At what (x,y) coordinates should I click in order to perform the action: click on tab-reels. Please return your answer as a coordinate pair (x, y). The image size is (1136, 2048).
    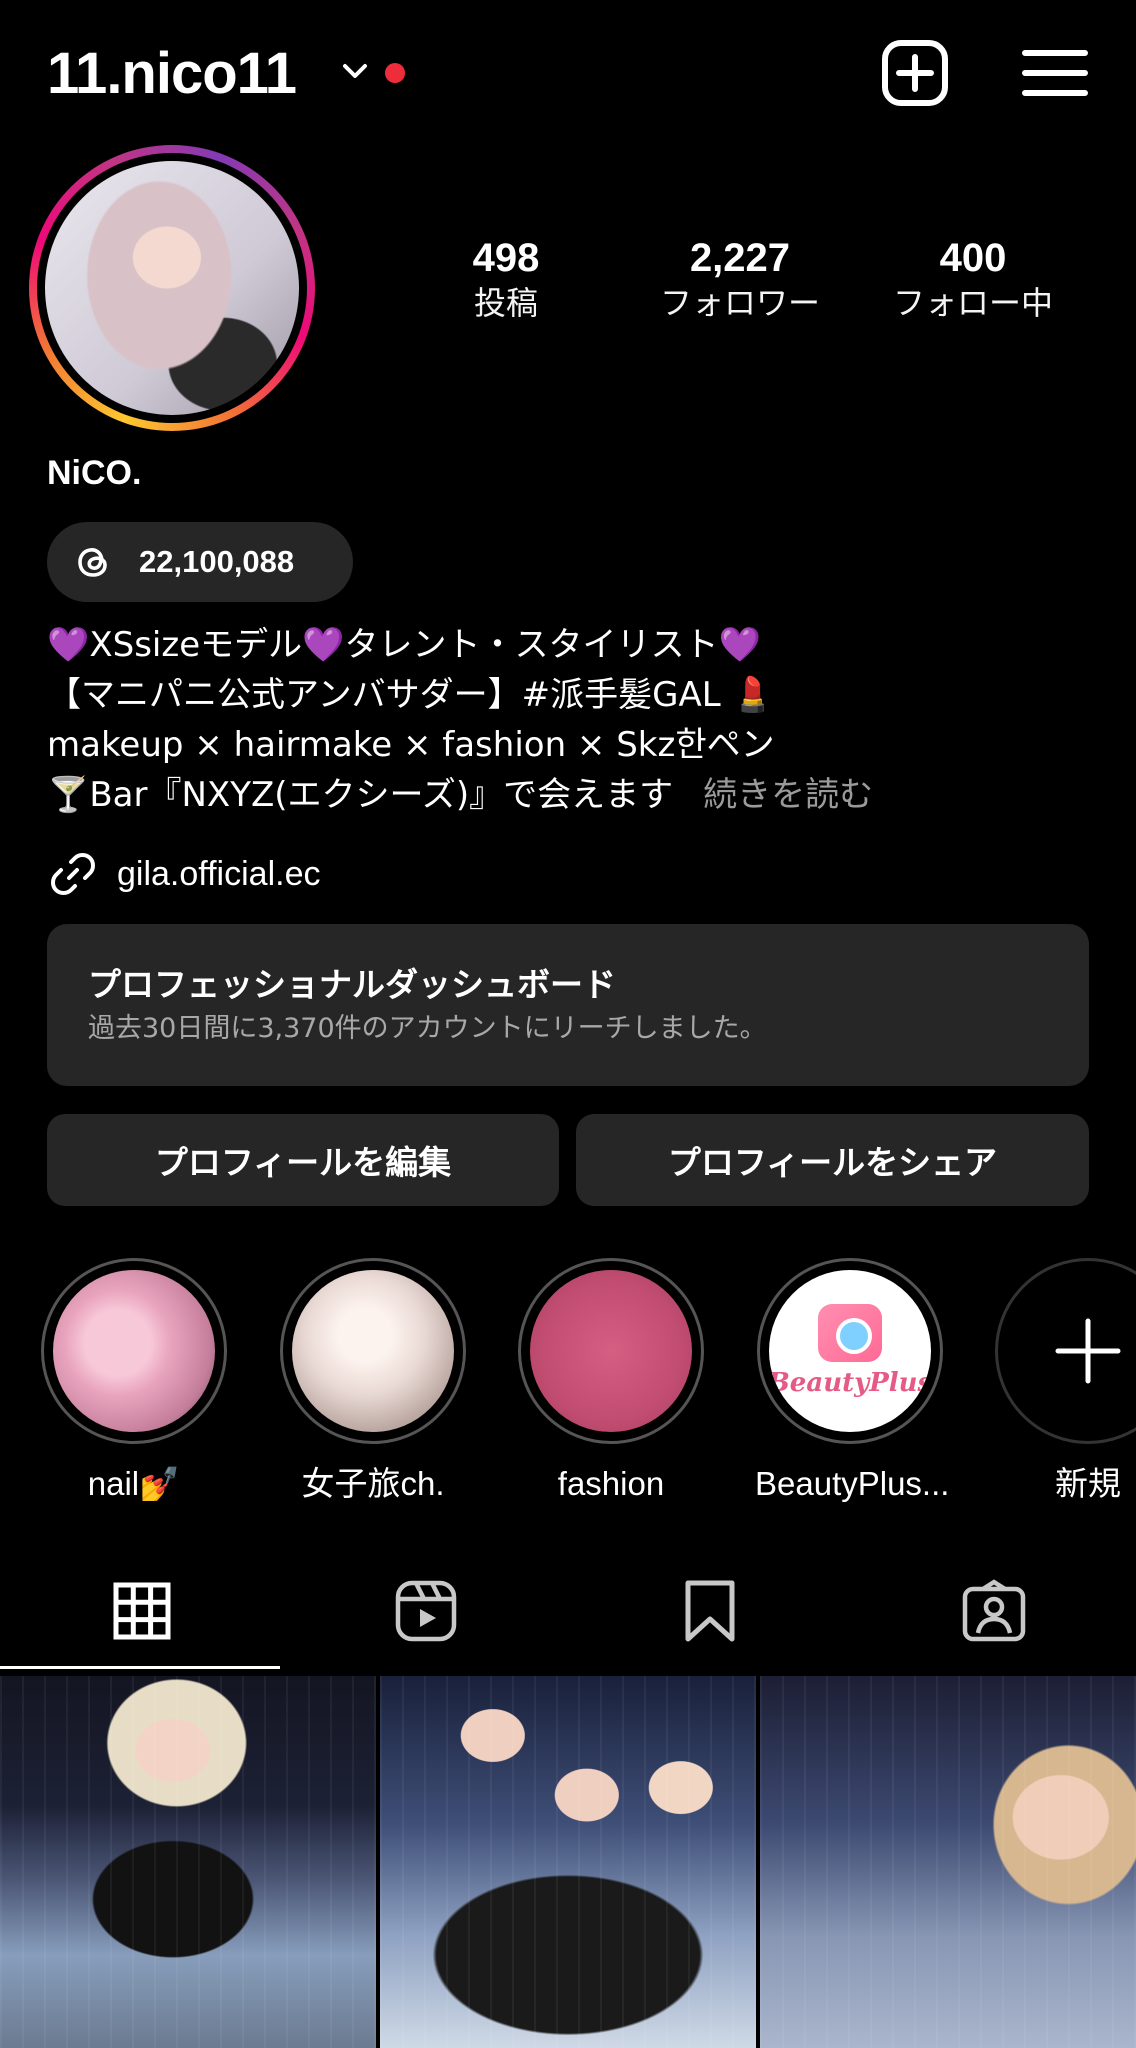
    Looking at the image, I should click on (426, 1611).